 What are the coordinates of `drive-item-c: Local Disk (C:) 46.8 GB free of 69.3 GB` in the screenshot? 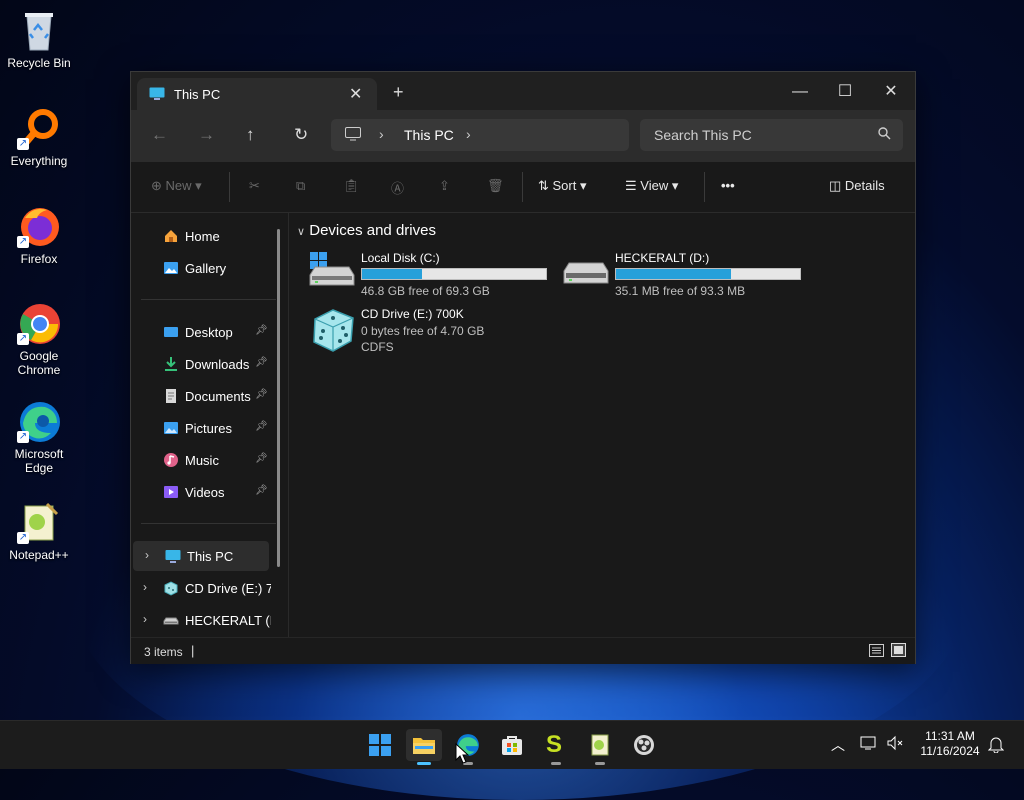 It's located at (434, 275).